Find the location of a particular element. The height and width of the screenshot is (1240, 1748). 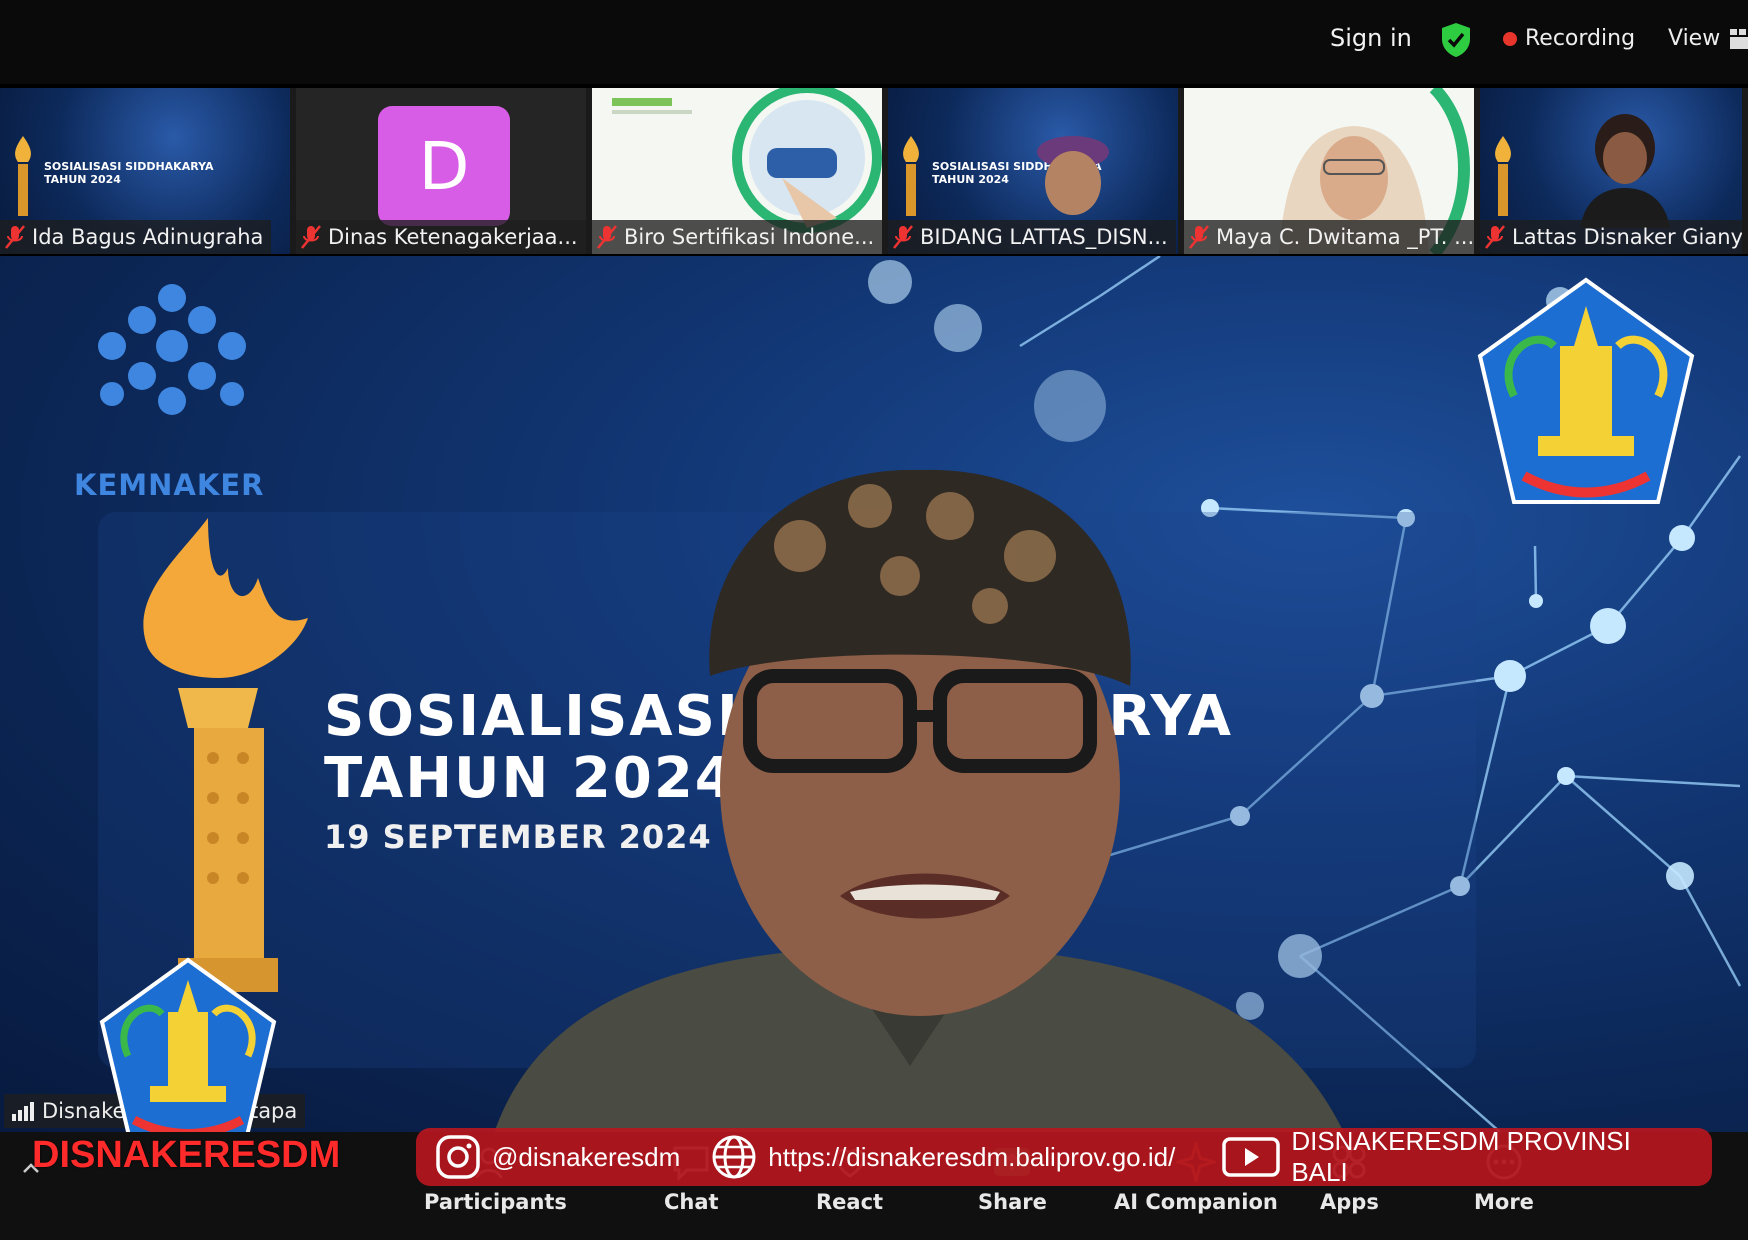

participant-name-bar: Lattas Disnaker Gianyar is located at coordinates (1611, 237).